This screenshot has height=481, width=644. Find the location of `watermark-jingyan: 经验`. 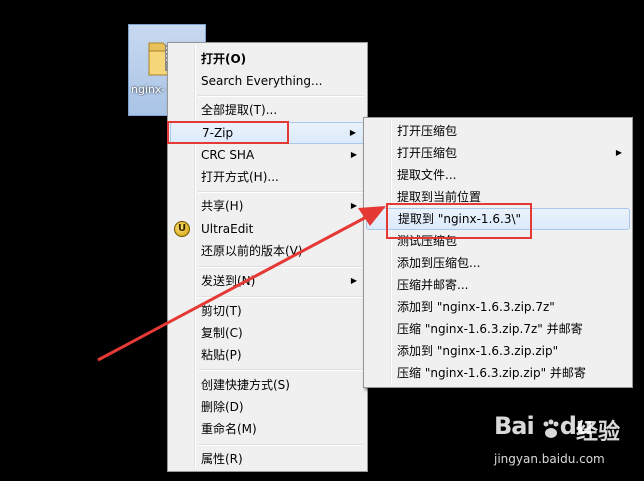

watermark-jingyan: 经验 is located at coordinates (598, 432).